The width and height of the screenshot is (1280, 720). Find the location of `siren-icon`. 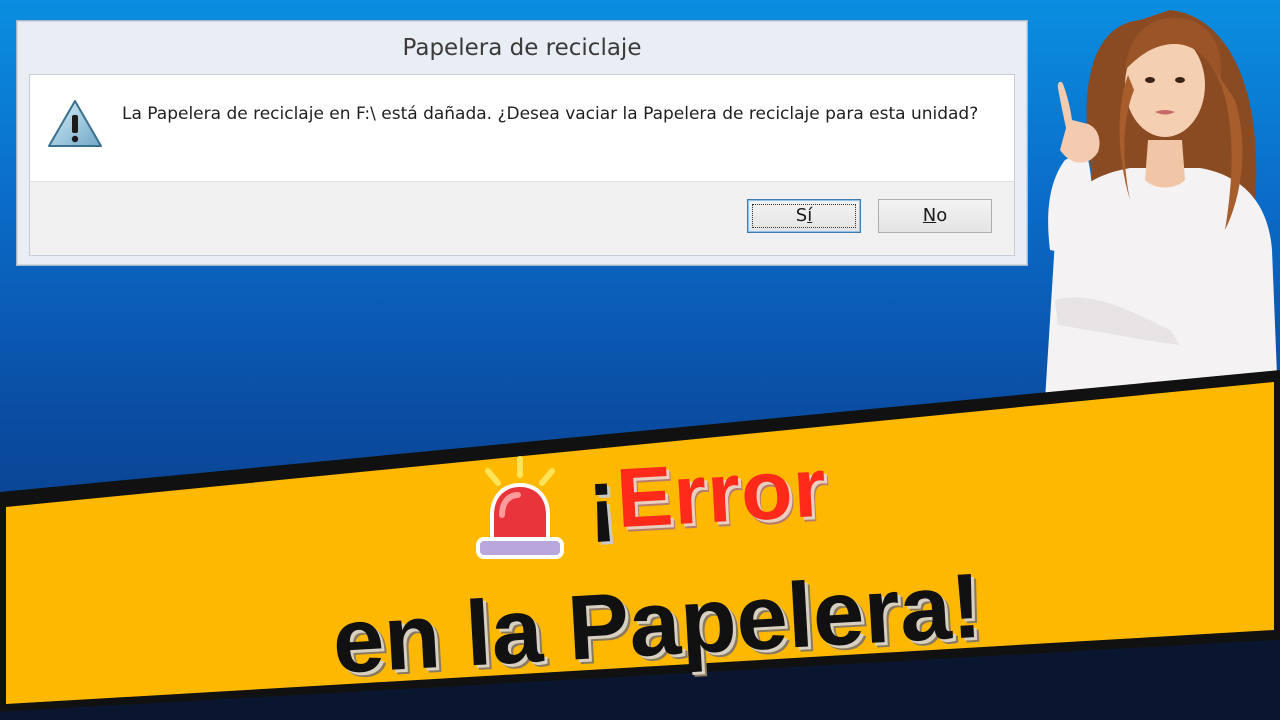

siren-icon is located at coordinates (520, 507).